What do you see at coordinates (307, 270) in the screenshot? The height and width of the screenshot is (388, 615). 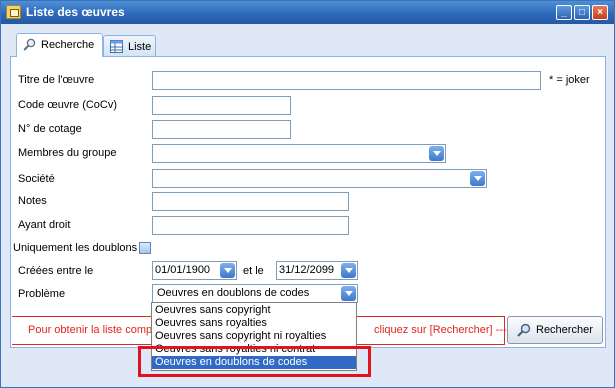 I see `date-to-value: 31/12/2099` at bounding box center [307, 270].